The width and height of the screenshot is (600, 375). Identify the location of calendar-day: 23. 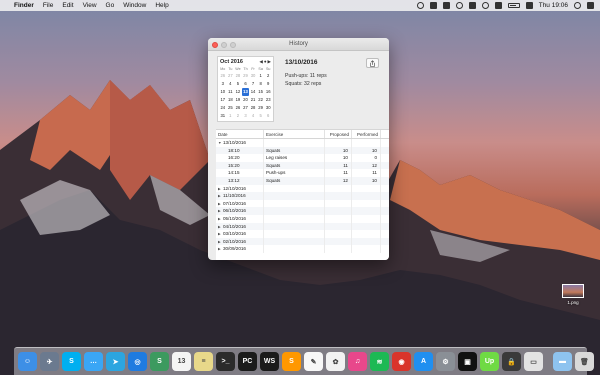
(268, 100).